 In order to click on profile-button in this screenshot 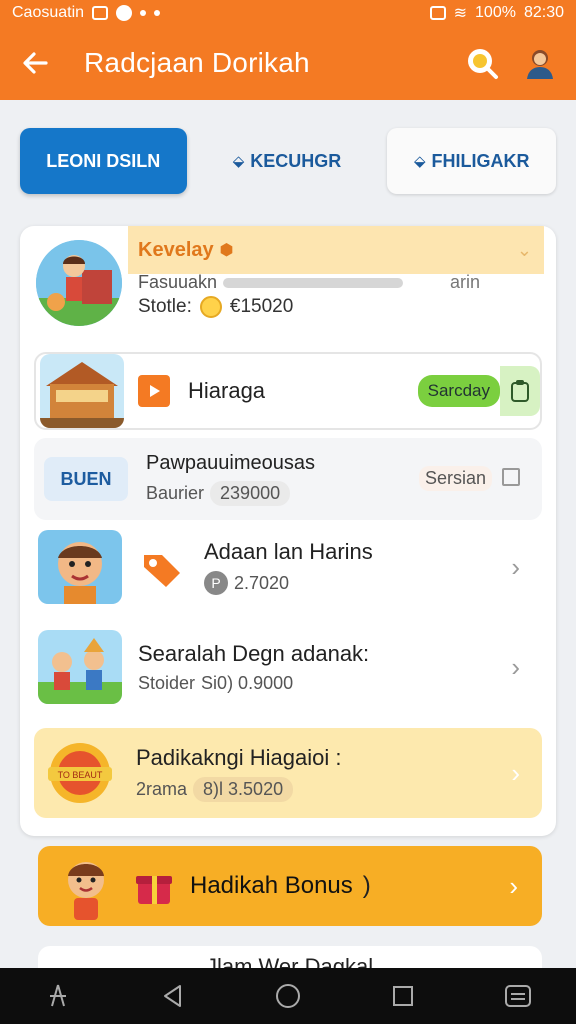, I will do `click(540, 63)`.